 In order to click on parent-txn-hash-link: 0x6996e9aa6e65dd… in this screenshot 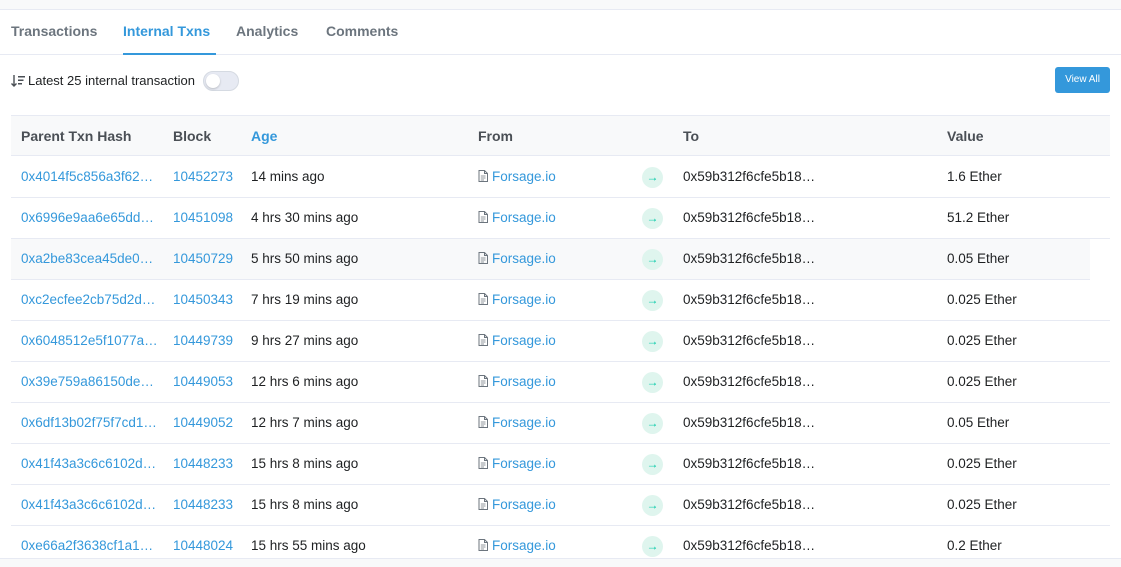, I will do `click(87, 218)`.